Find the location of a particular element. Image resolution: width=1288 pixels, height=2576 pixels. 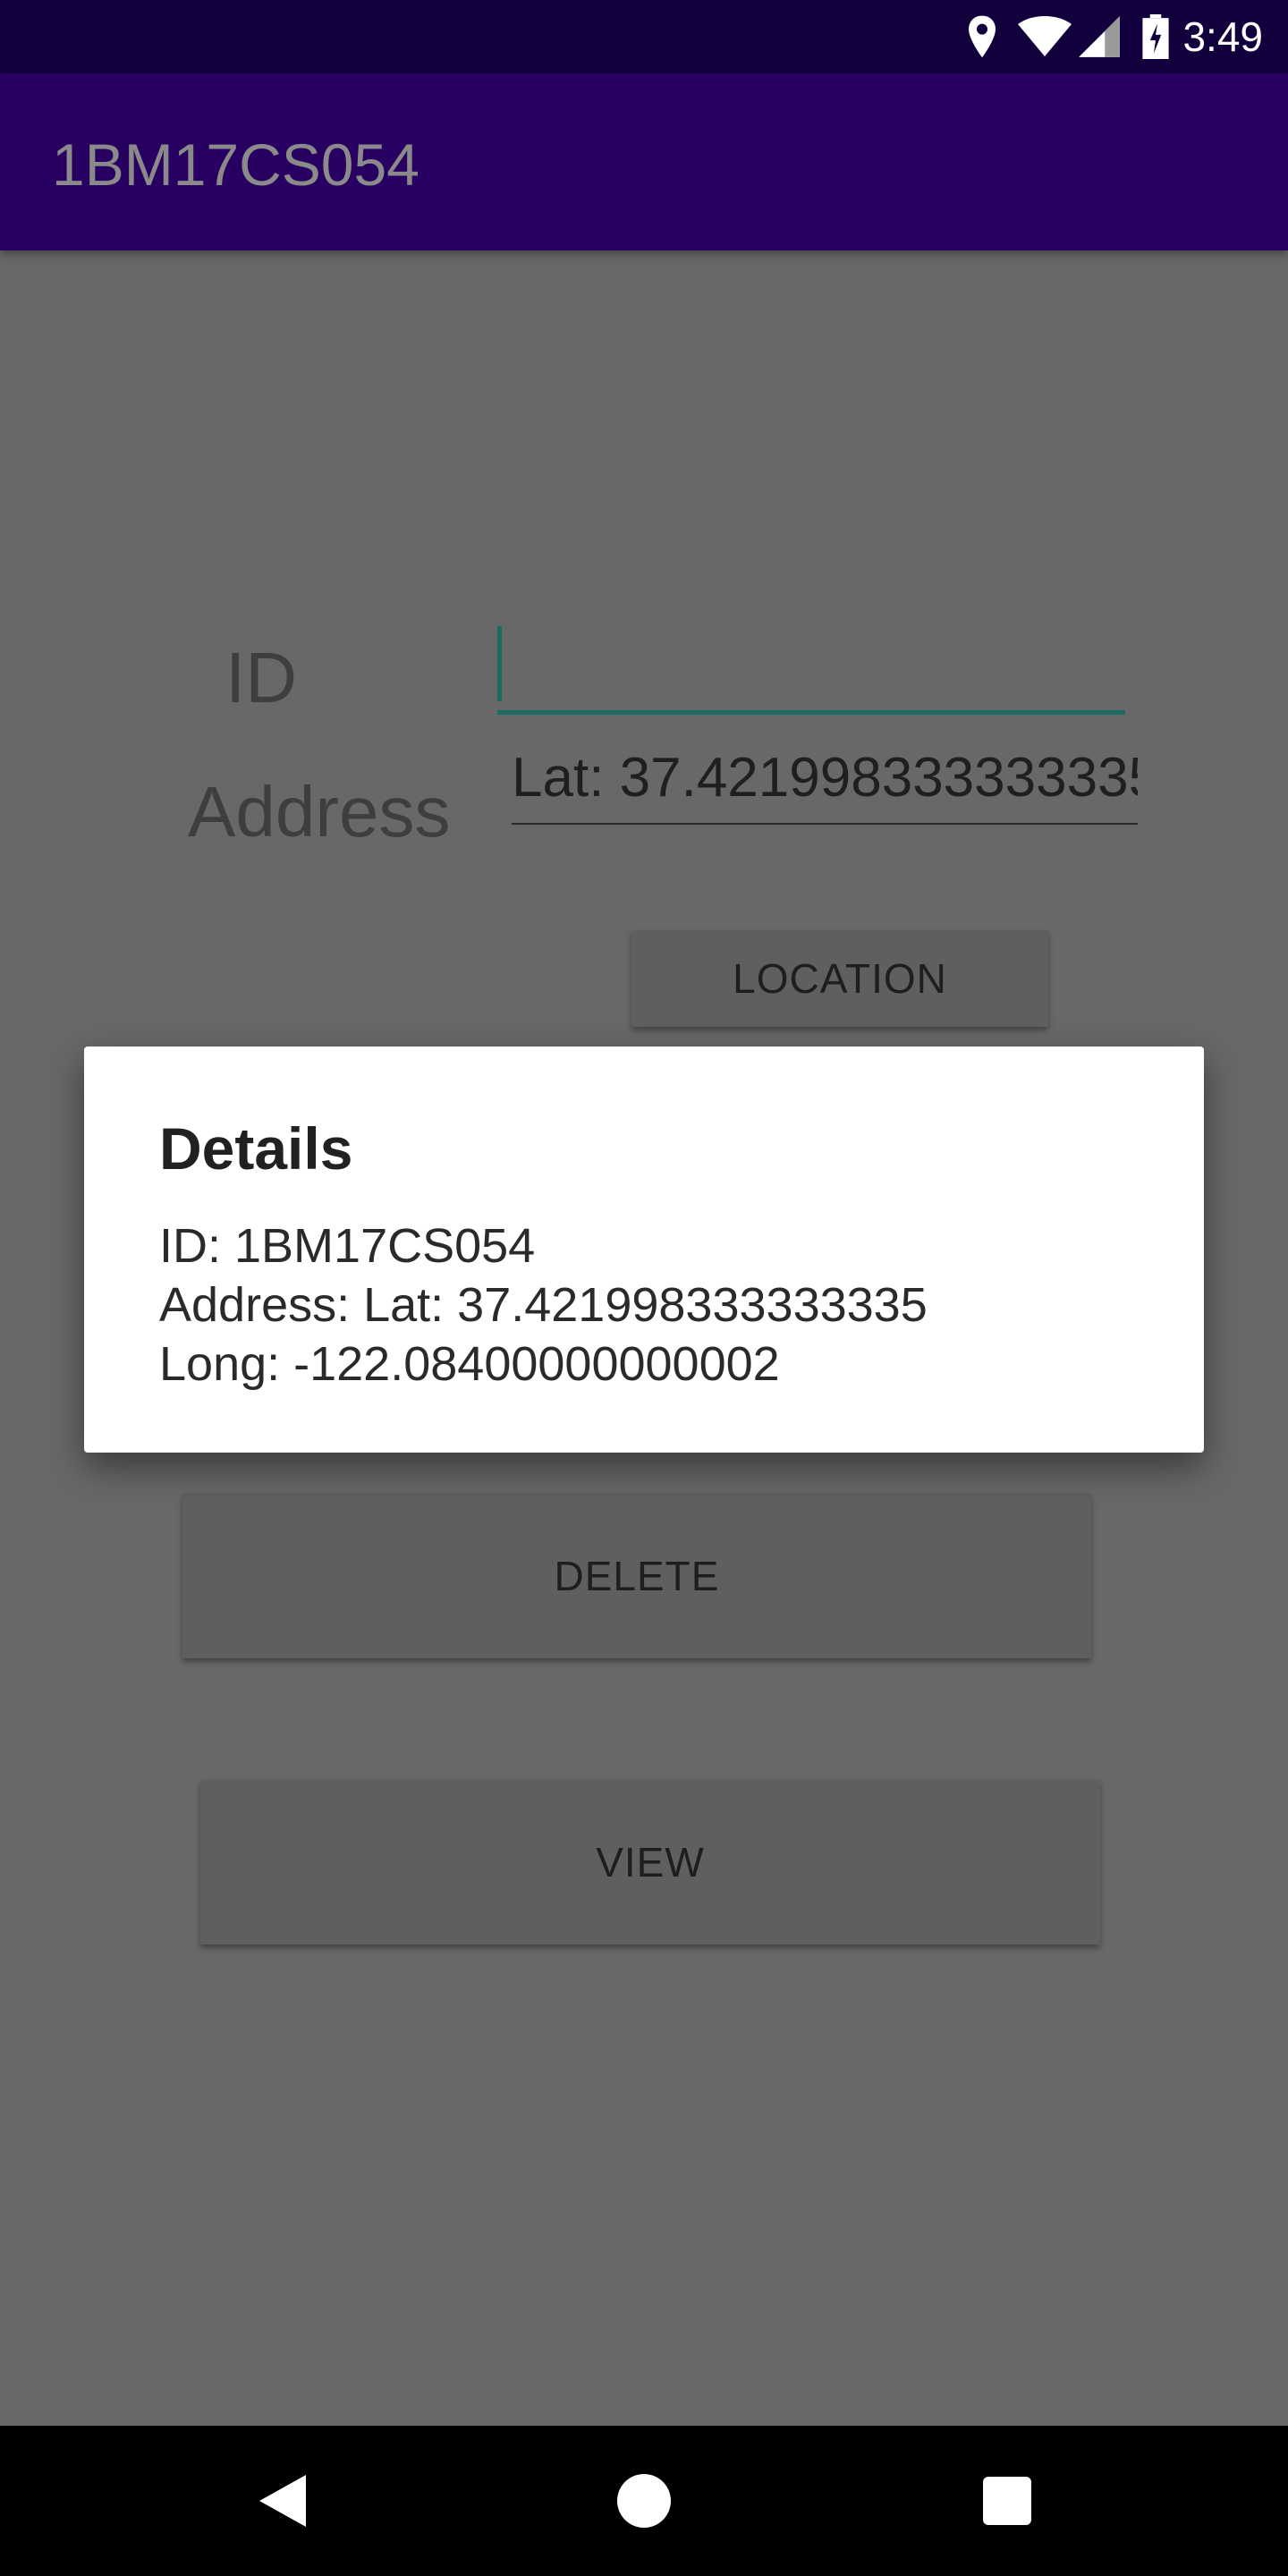

status-time: 3:49 is located at coordinates (1222, 36).